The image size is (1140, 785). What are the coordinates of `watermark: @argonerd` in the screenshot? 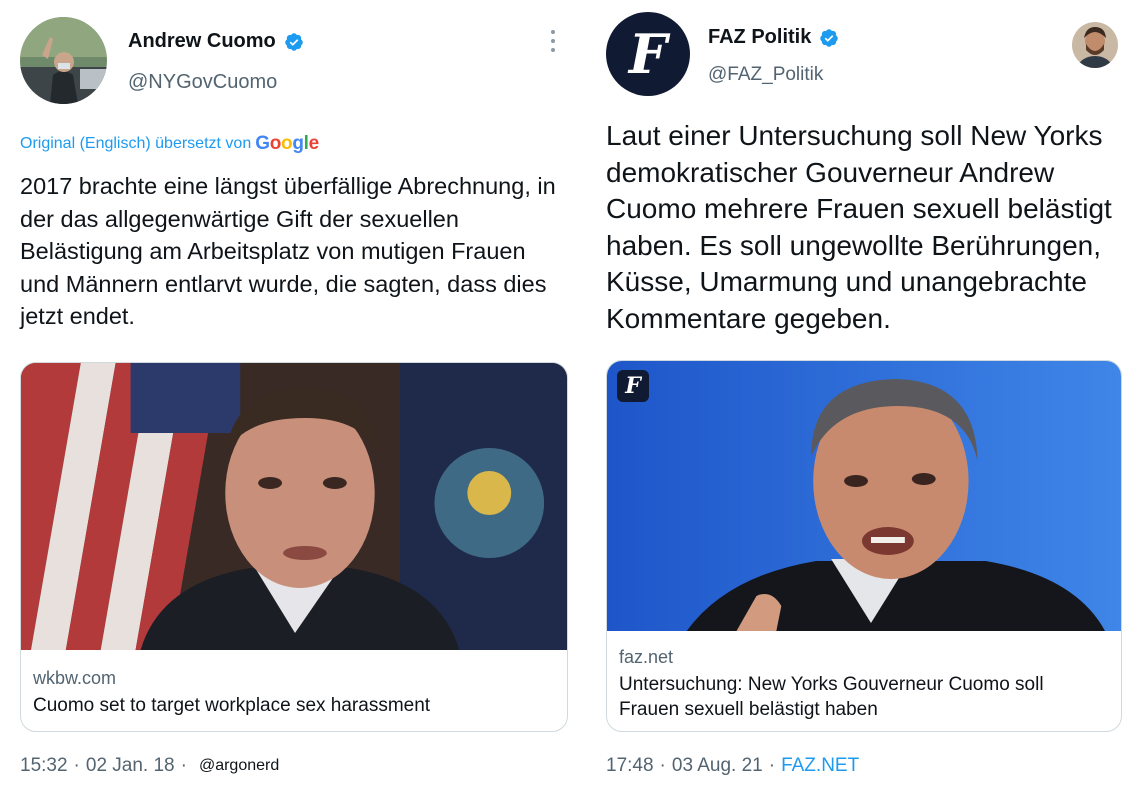 It's located at (239, 765).